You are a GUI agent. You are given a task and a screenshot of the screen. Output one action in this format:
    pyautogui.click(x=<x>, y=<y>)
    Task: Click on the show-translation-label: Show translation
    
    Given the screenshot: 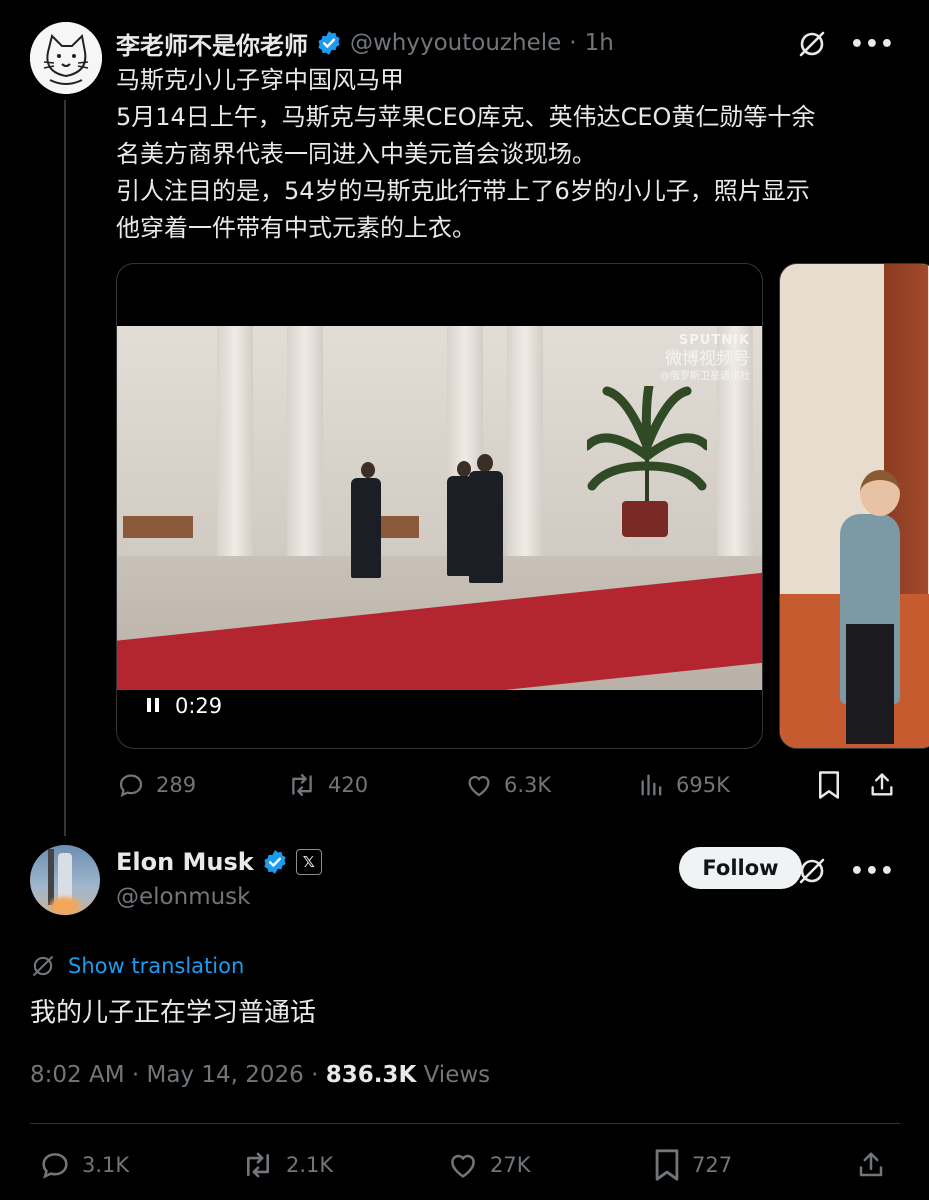 What is the action you would take?
    pyautogui.click(x=156, y=966)
    